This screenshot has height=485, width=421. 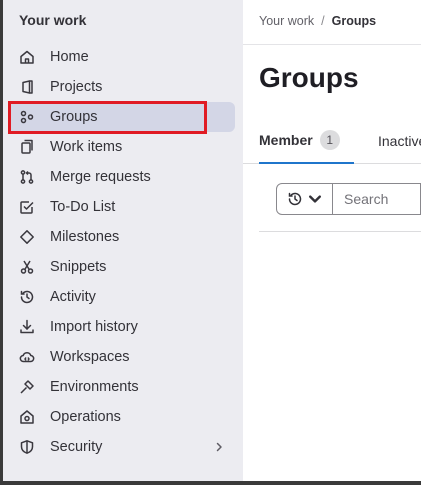 What do you see at coordinates (399, 141) in the screenshot?
I see `tab-inactive: Inactive` at bounding box center [399, 141].